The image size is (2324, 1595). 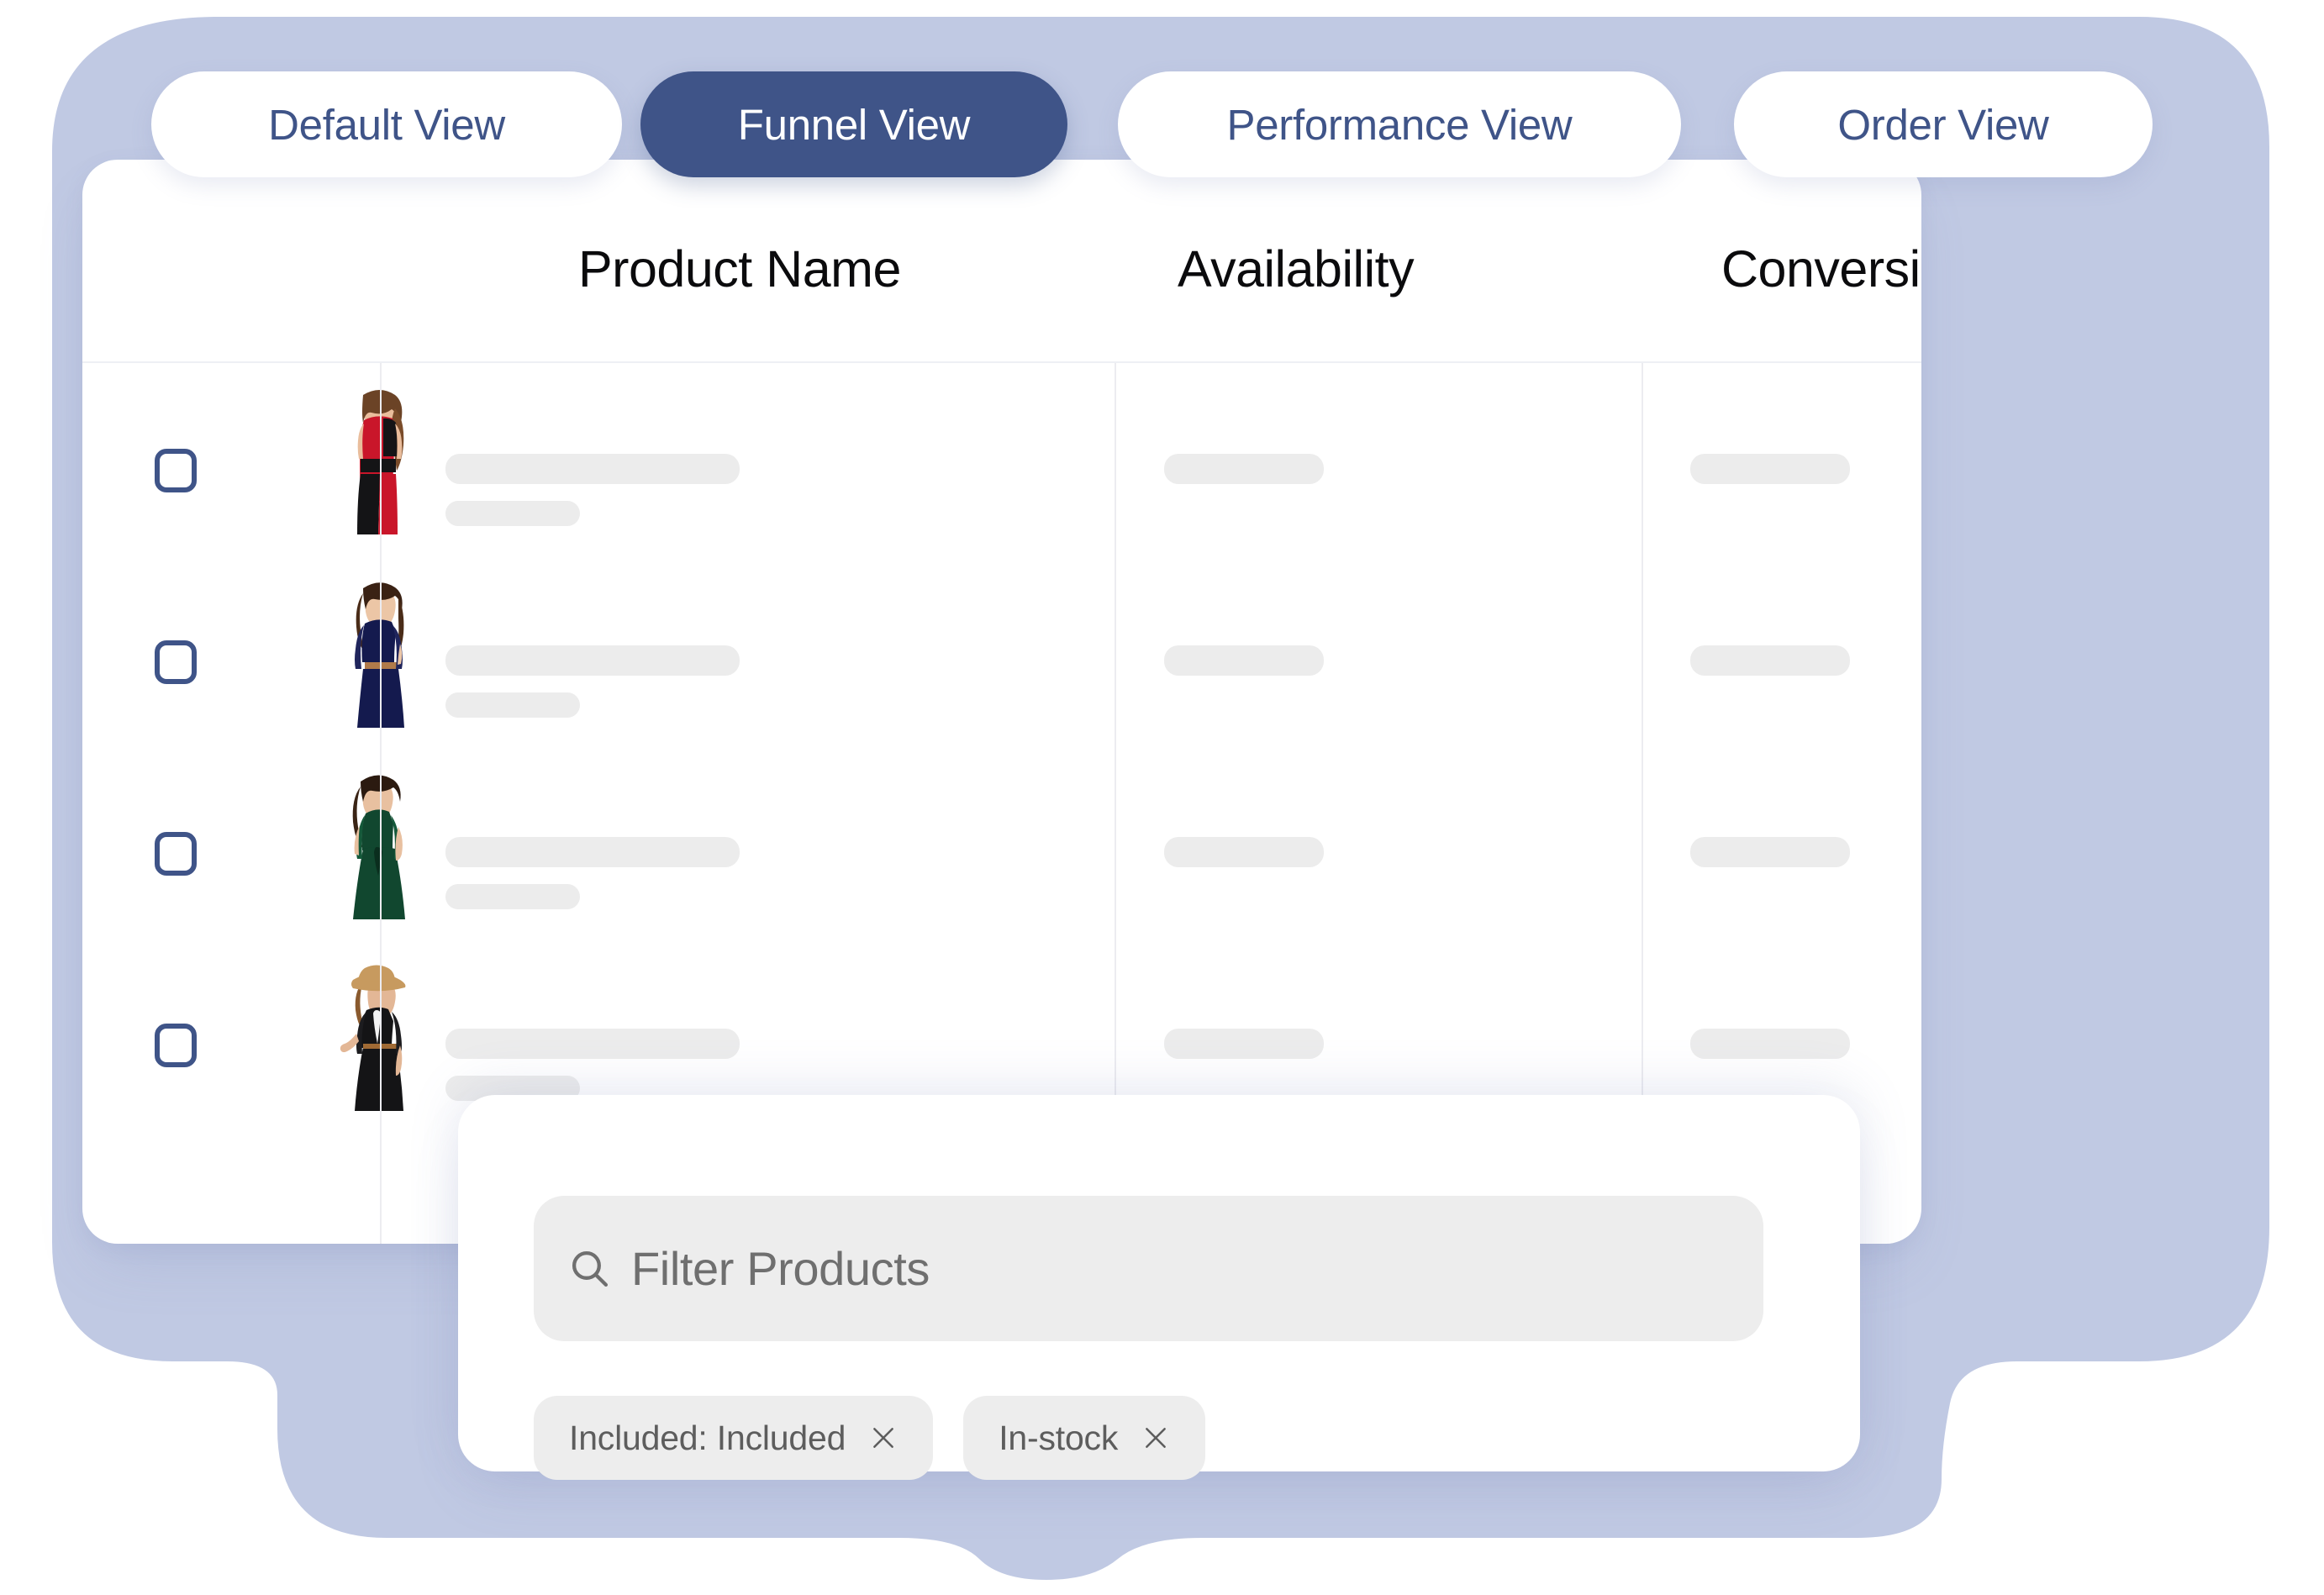 I want to click on tab-label: Funnel View, so click(x=854, y=124).